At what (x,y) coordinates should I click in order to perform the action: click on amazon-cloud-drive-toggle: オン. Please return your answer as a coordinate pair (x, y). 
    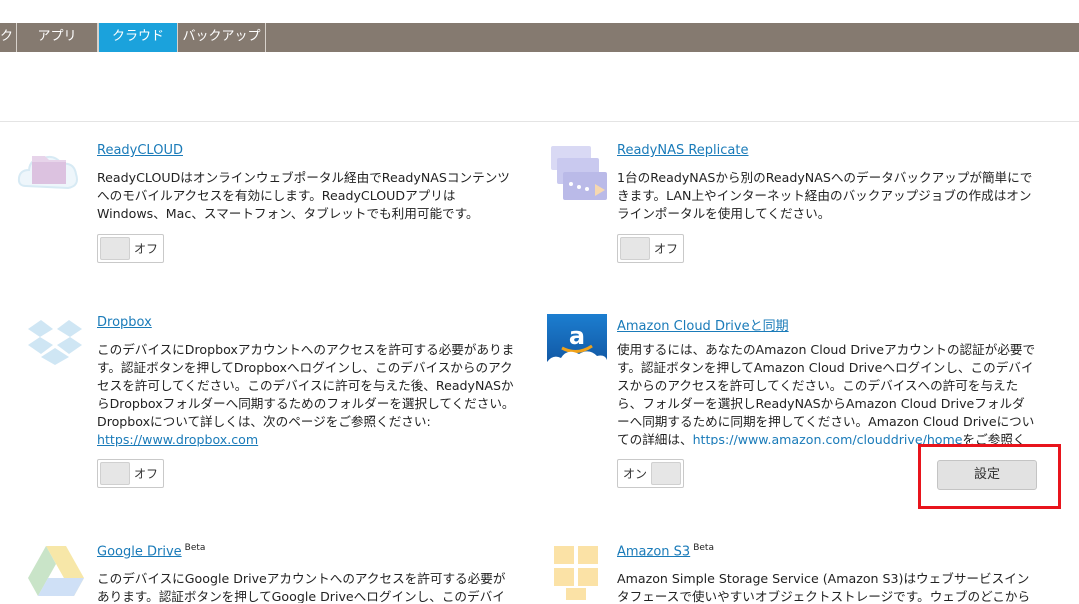
    Looking at the image, I should click on (650, 473).